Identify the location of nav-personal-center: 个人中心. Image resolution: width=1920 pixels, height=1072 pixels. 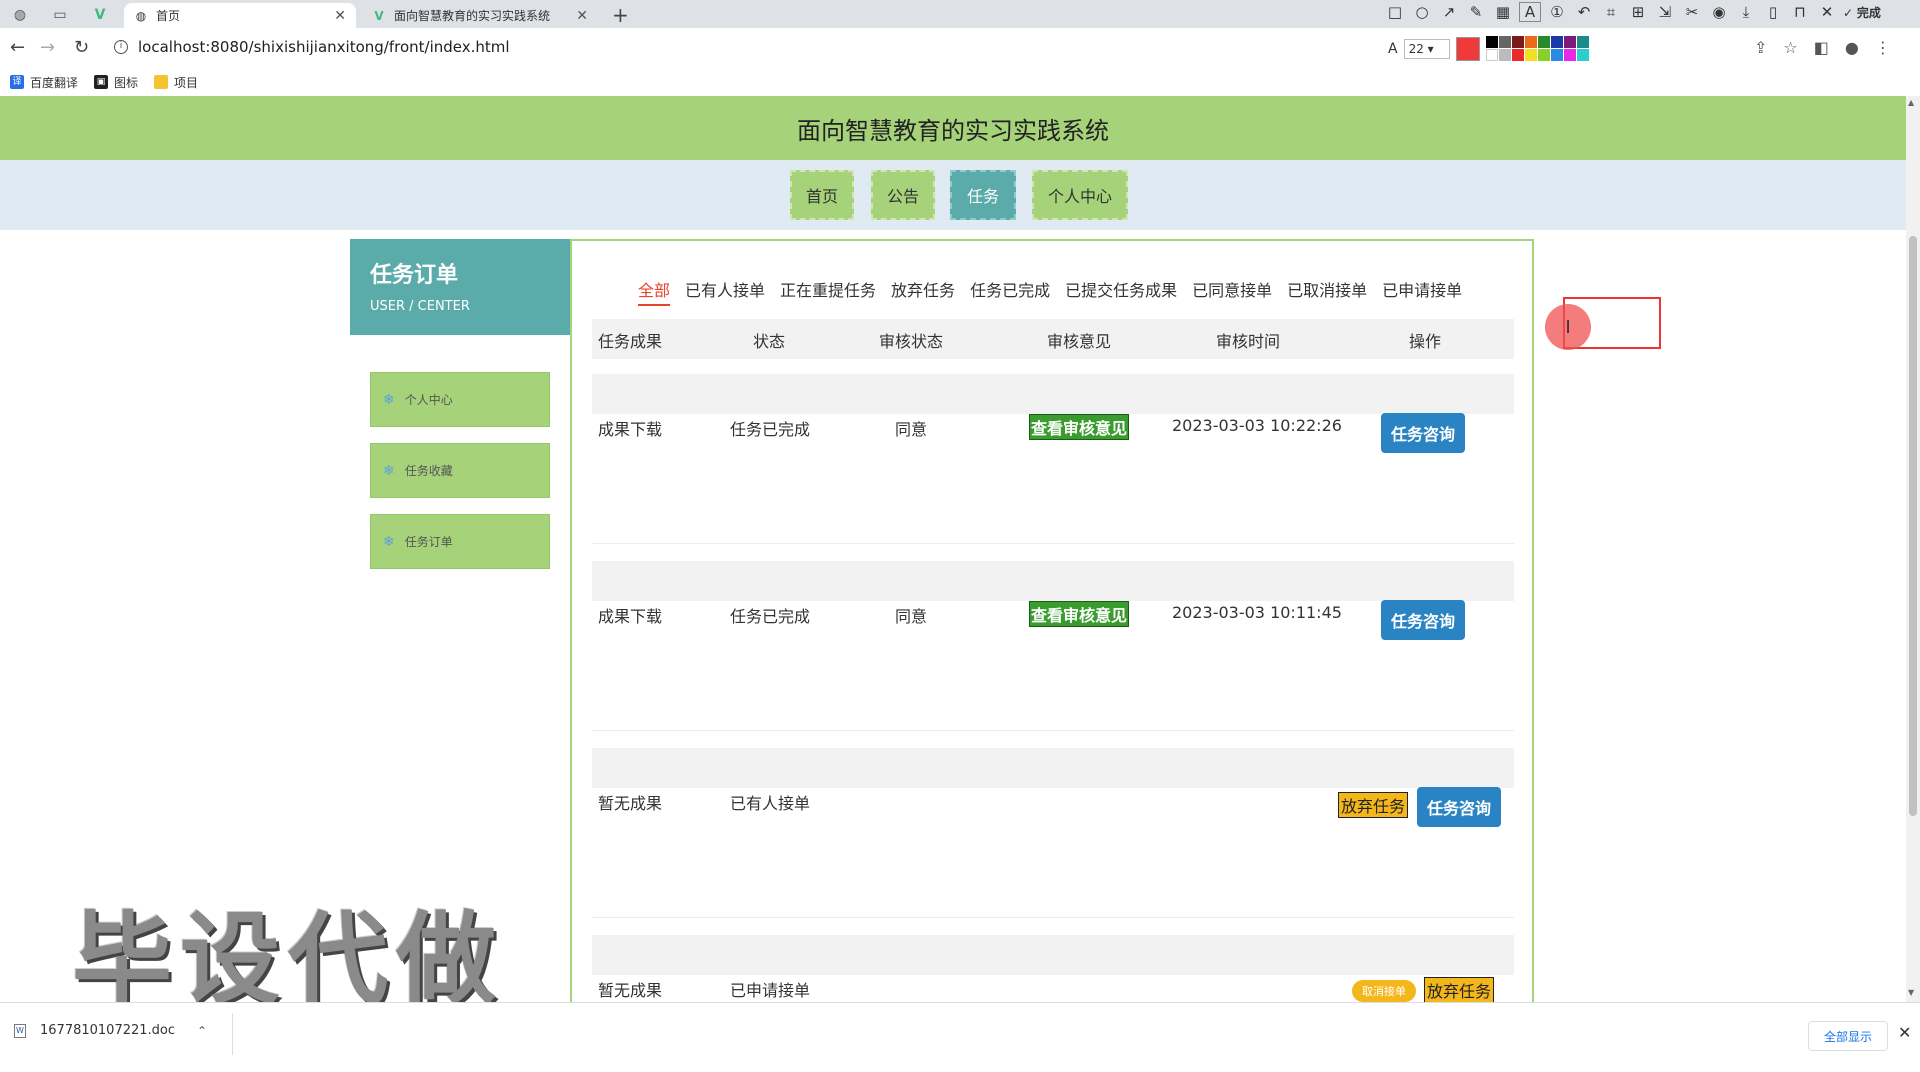
(1080, 195).